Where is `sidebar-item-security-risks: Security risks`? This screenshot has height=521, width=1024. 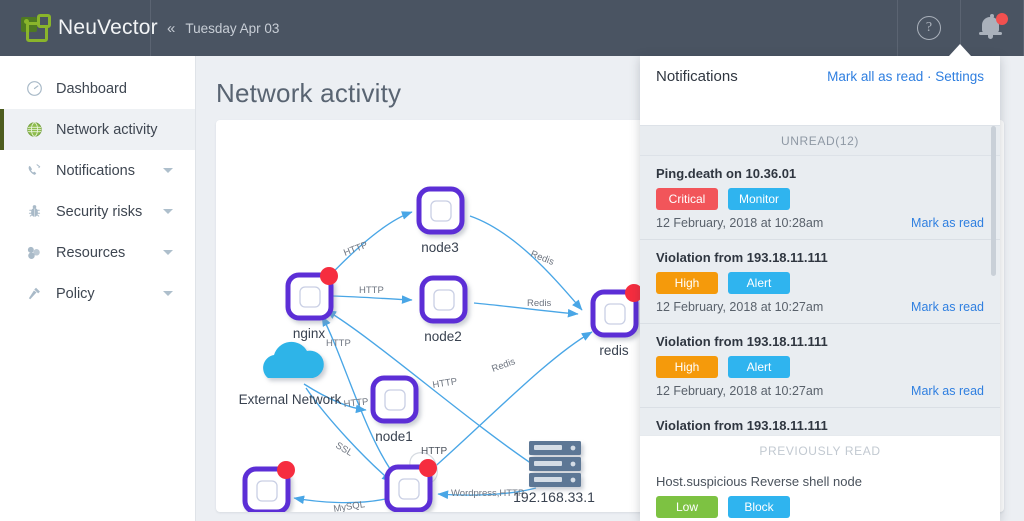 sidebar-item-security-risks: Security risks is located at coordinates (97, 211).